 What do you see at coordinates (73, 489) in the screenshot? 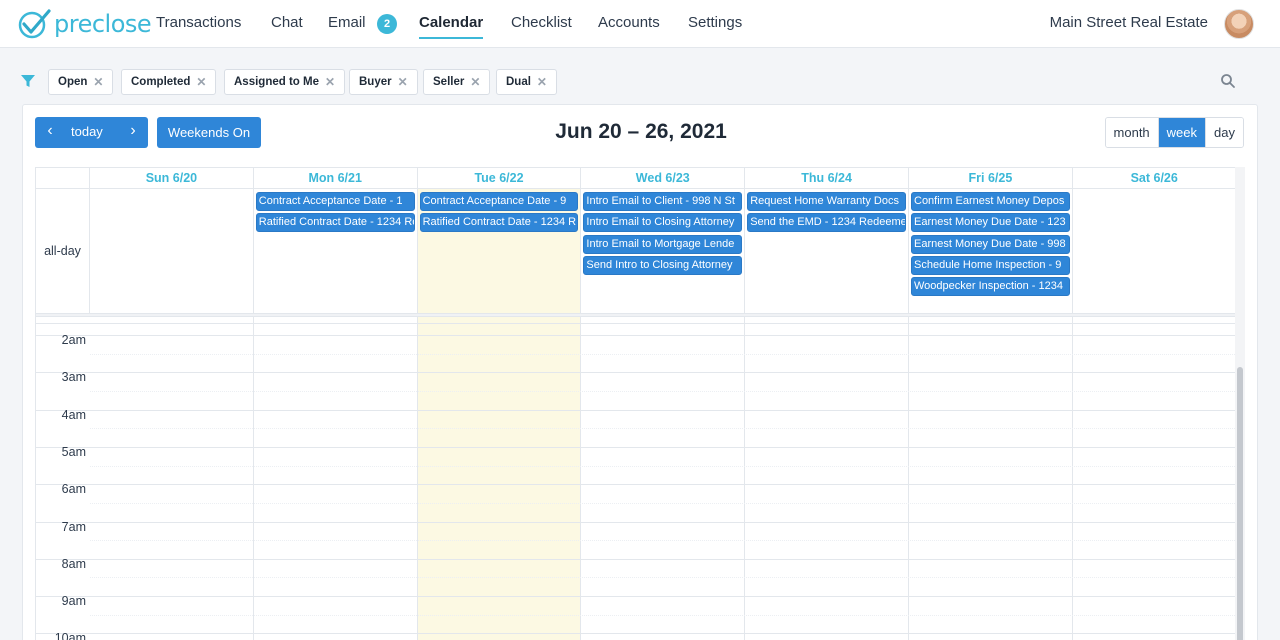
I see `hour-label: 6am` at bounding box center [73, 489].